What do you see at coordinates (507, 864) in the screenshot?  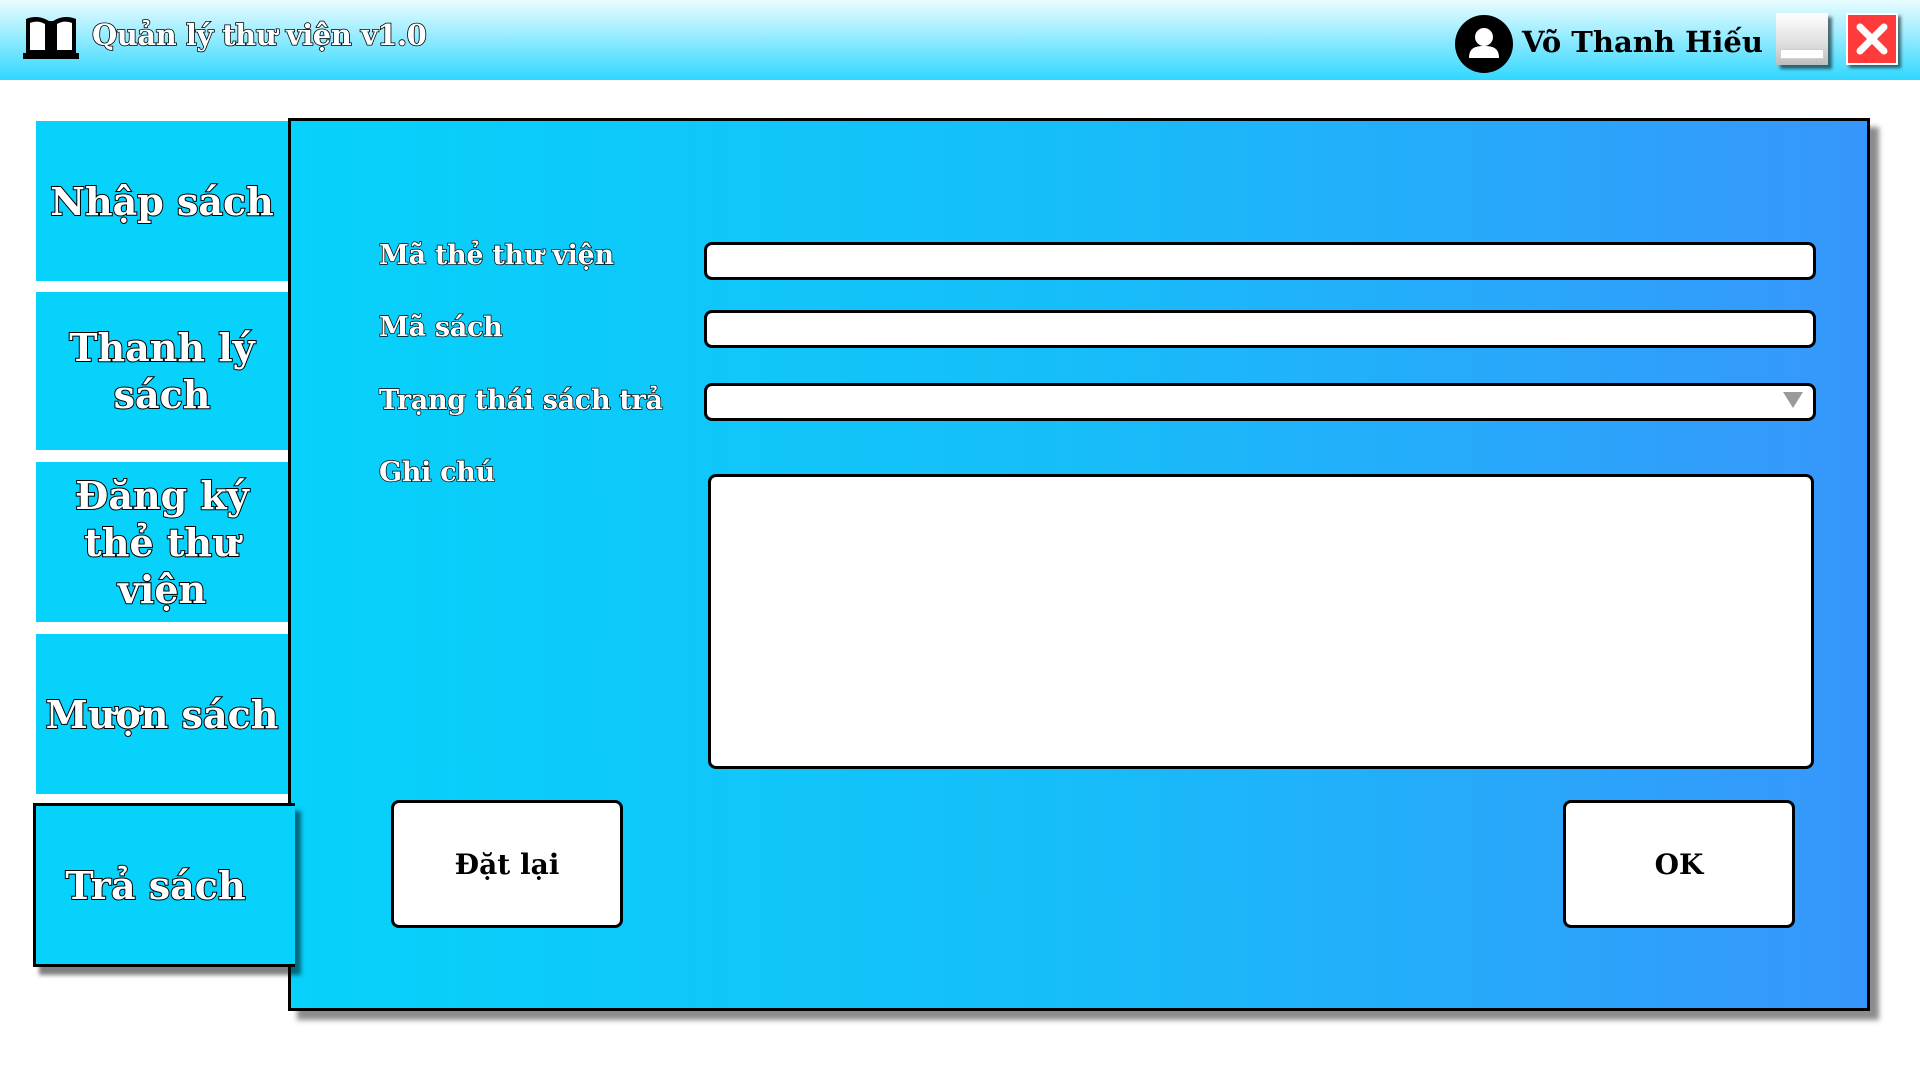 I see `reset-button: Đặt lại` at bounding box center [507, 864].